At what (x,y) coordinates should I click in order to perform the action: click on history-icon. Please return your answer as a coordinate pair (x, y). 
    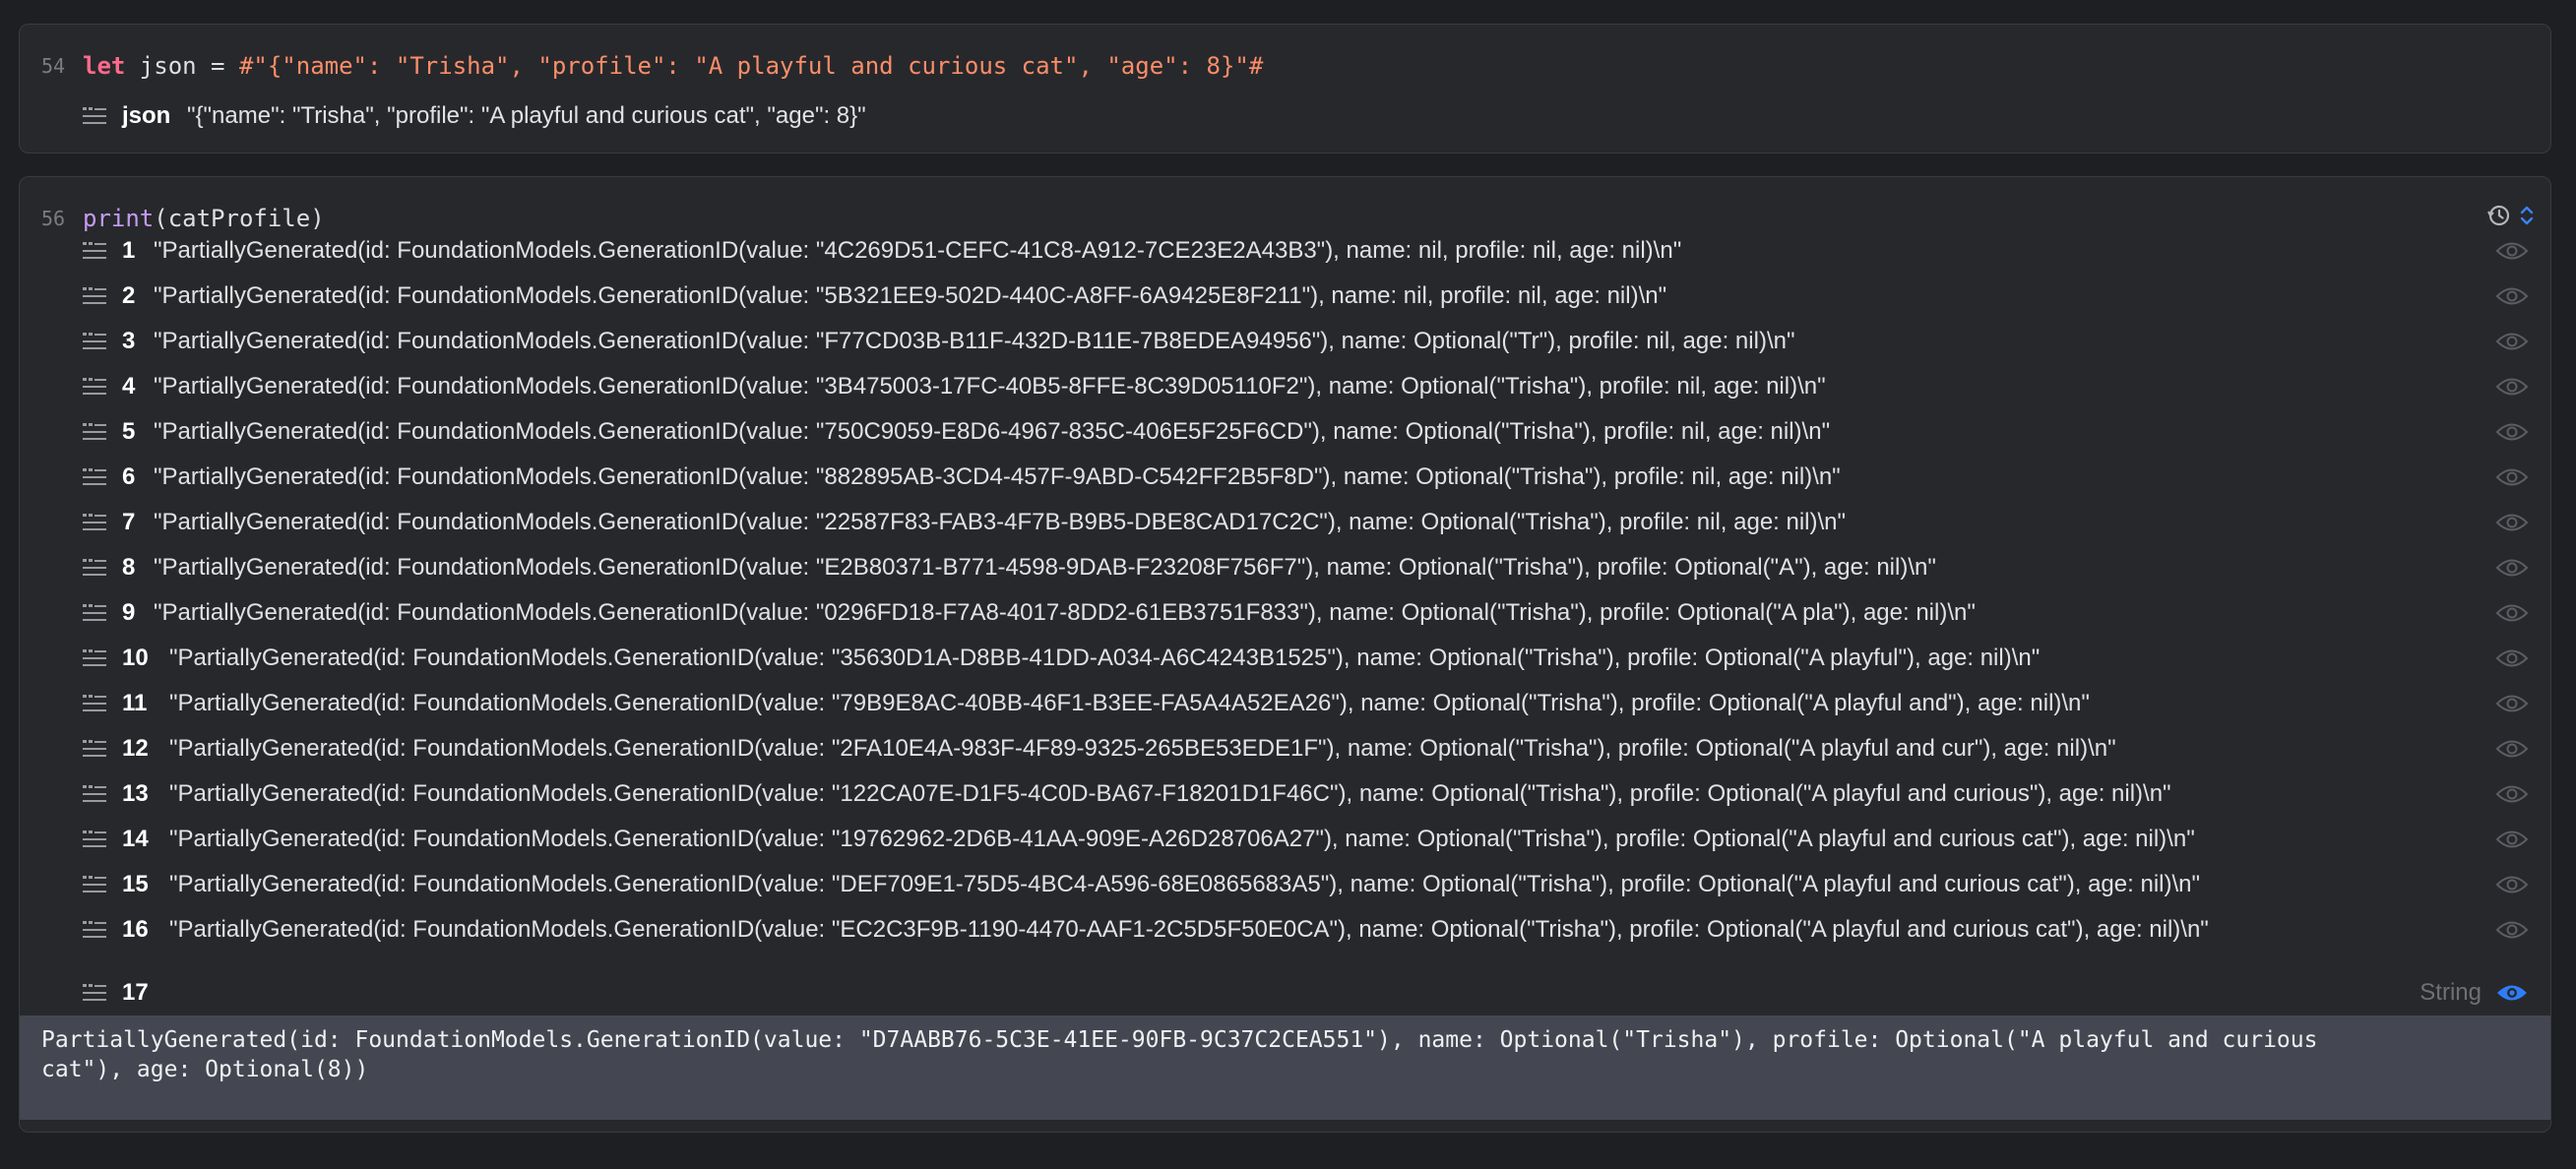
    Looking at the image, I should click on (2498, 215).